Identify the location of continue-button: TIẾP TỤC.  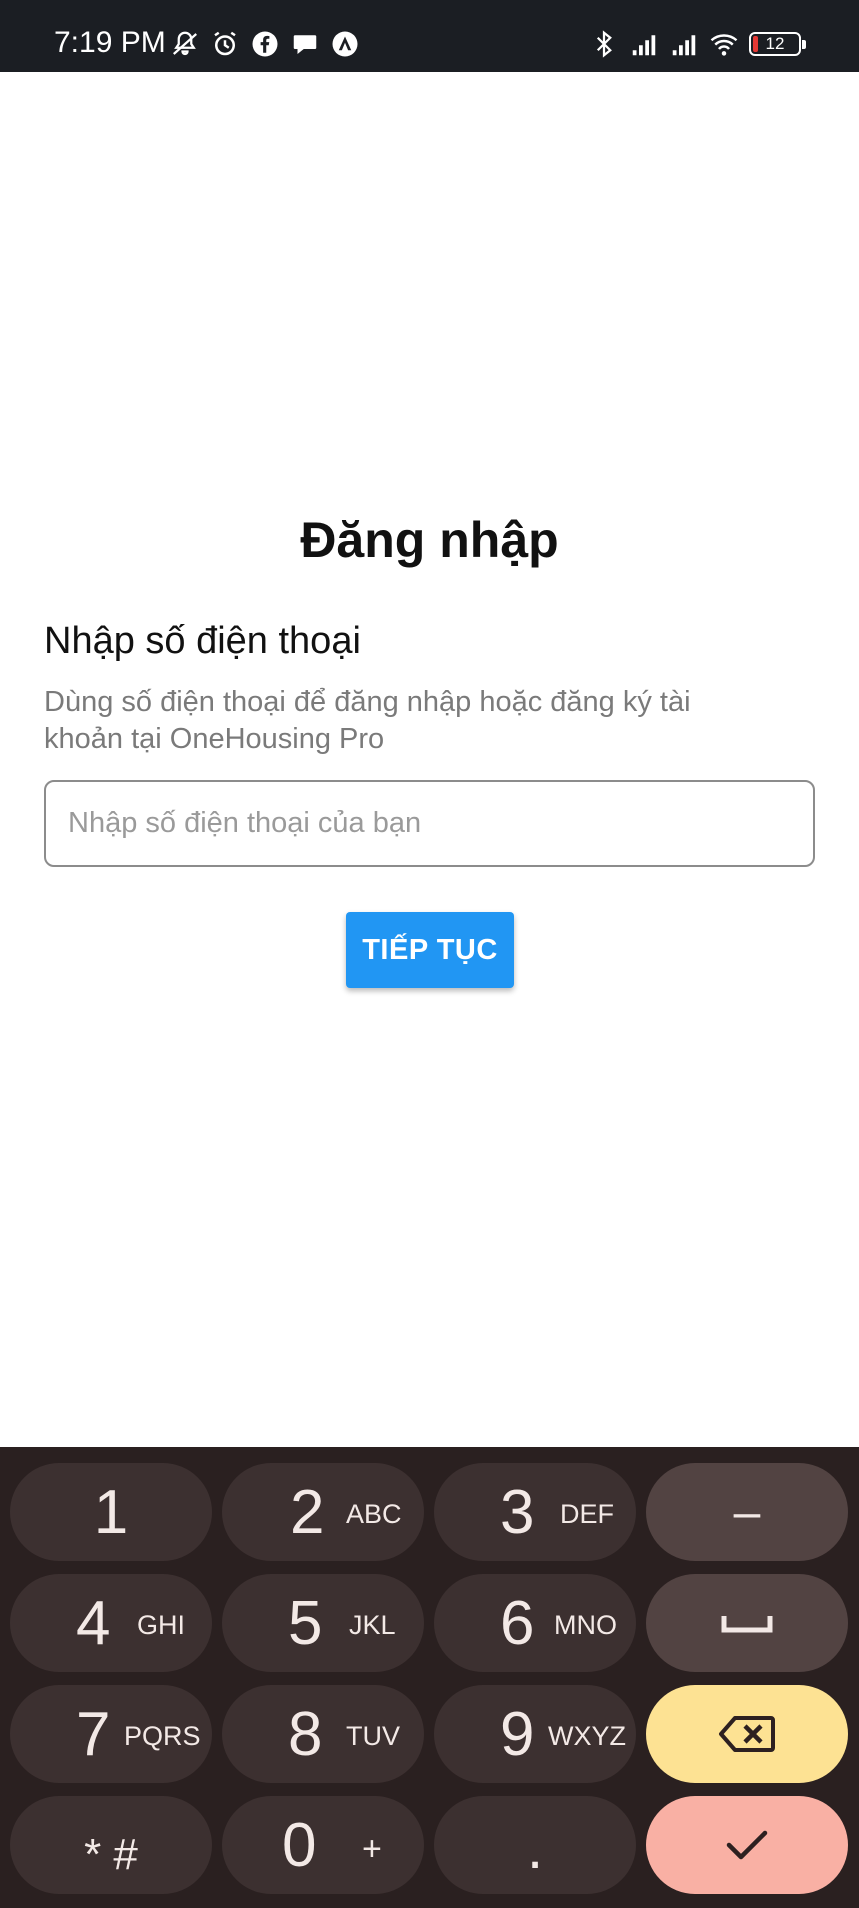
(430, 950).